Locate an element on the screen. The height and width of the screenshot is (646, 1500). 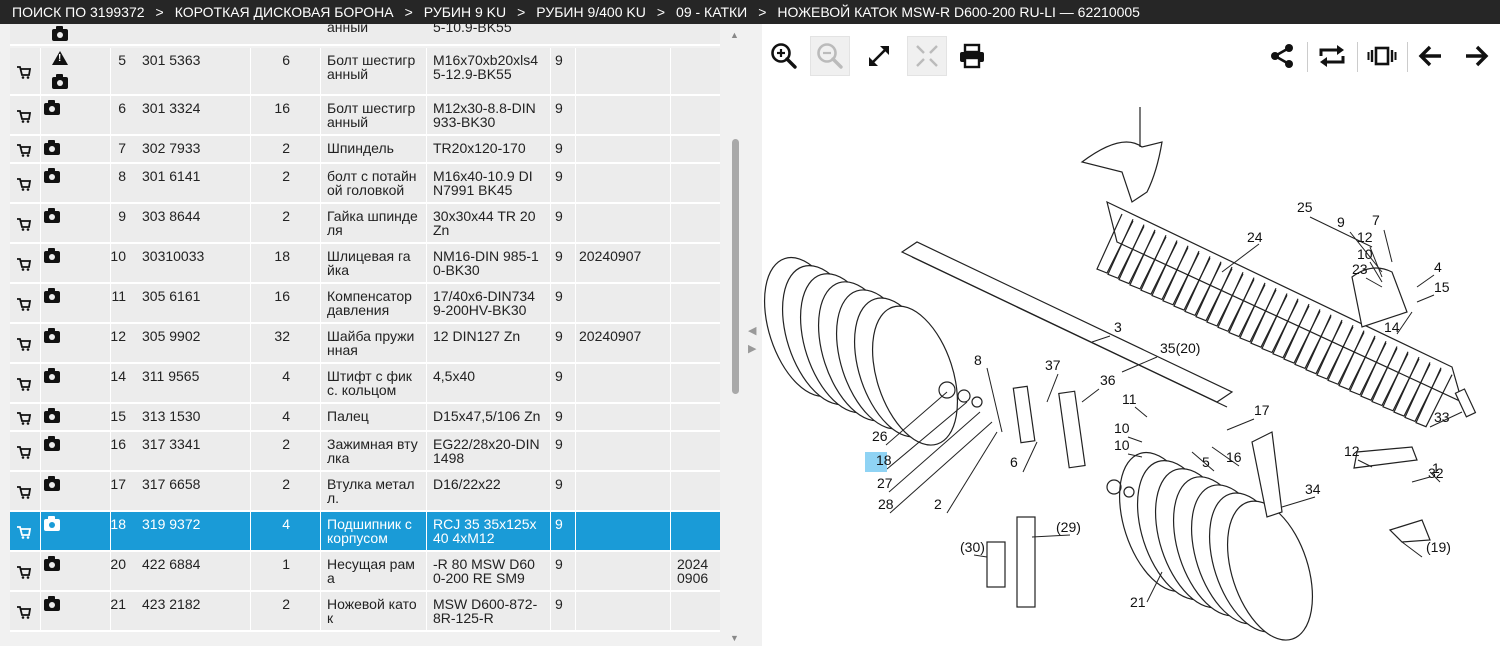
cell-part-number: 313 1530 is located at coordinates (202, 416).